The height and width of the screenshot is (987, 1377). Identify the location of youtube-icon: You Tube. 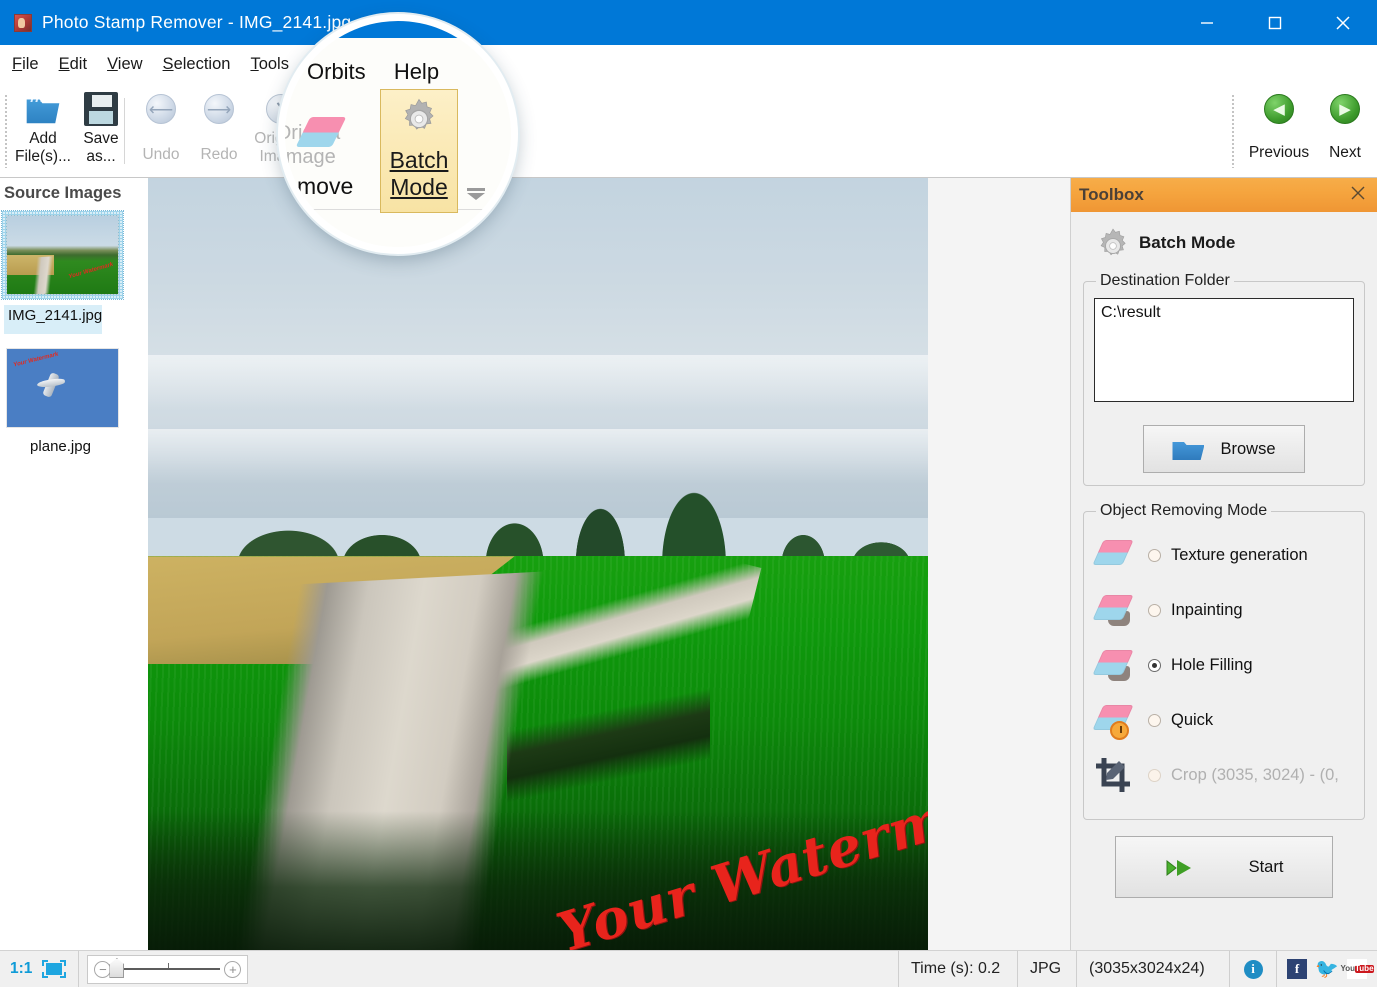
(1357, 969).